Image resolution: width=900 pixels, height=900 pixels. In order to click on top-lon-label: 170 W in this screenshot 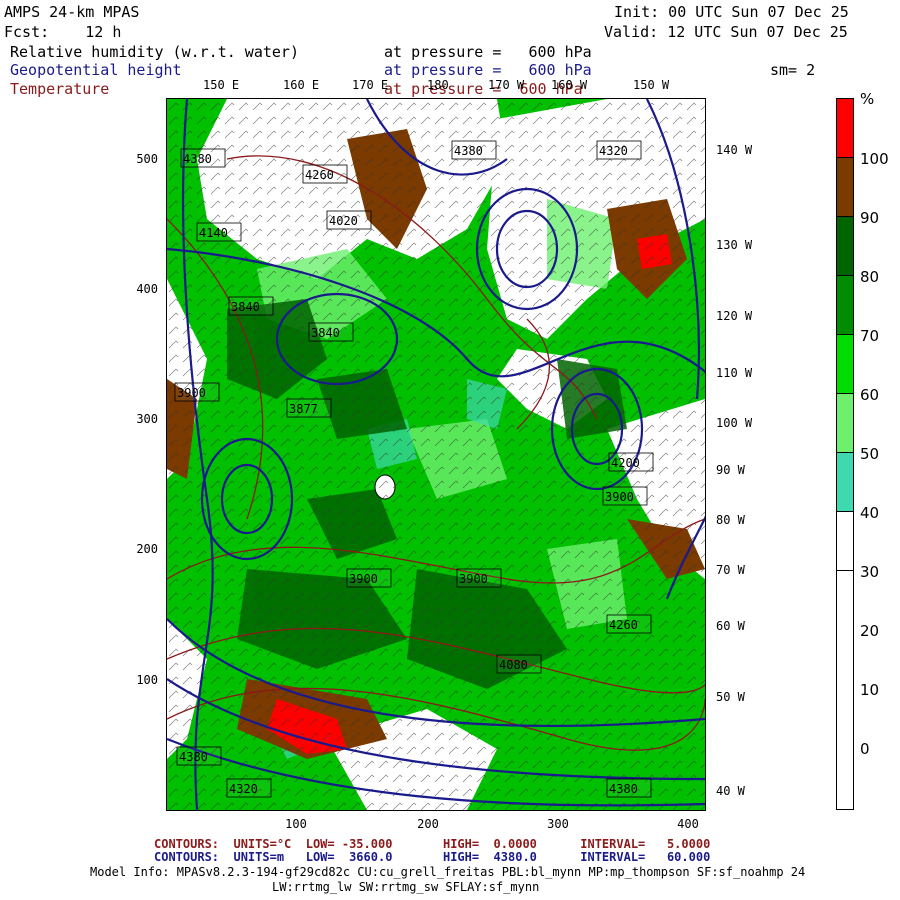, I will do `click(506, 85)`.